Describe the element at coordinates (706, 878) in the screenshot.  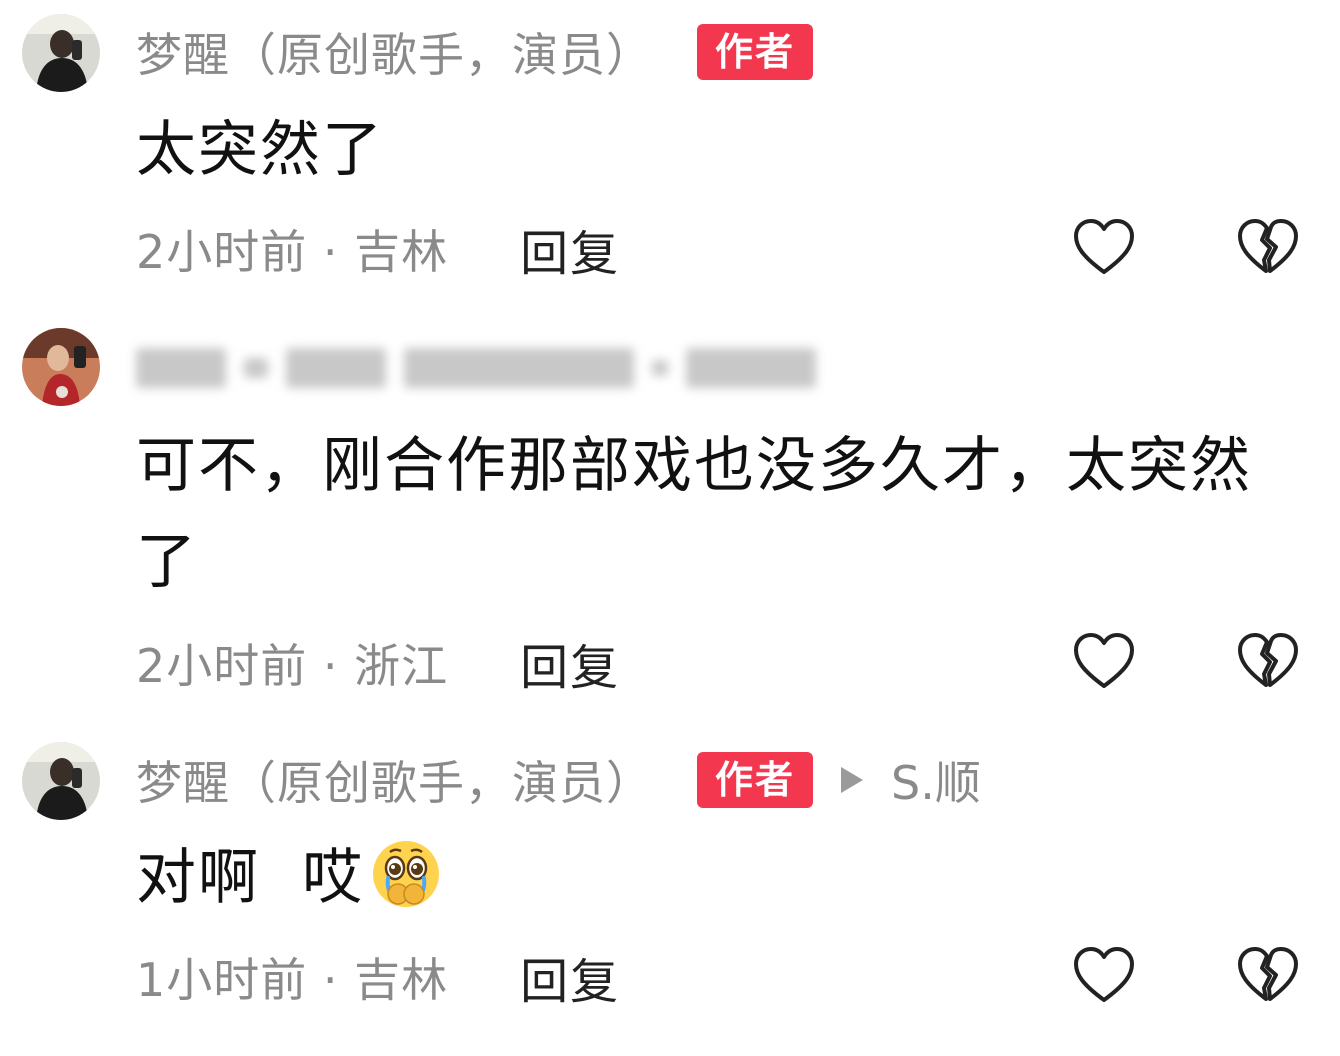
I see `comment-text: 对啊 哎` at that location.